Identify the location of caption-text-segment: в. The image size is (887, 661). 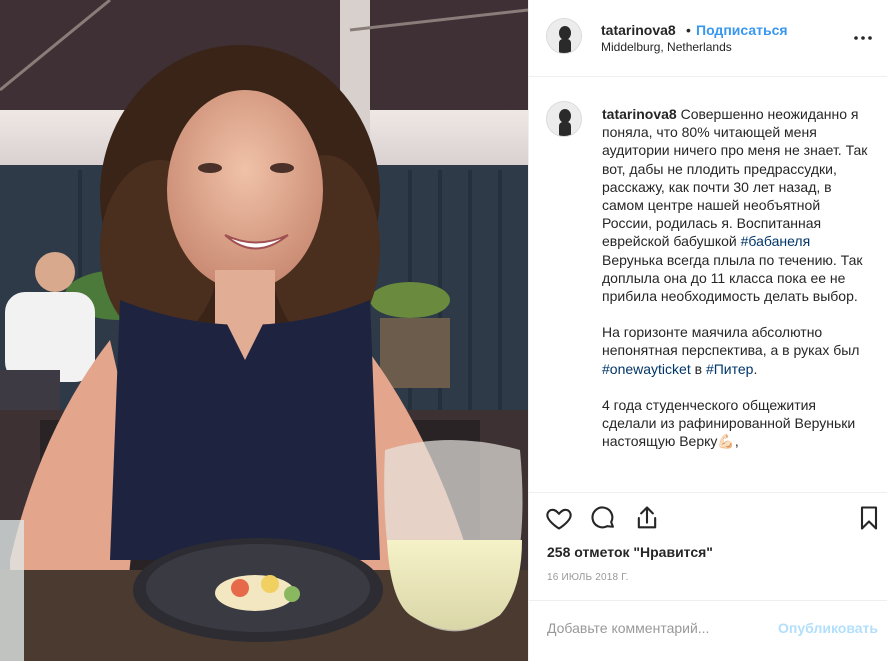
(698, 368).